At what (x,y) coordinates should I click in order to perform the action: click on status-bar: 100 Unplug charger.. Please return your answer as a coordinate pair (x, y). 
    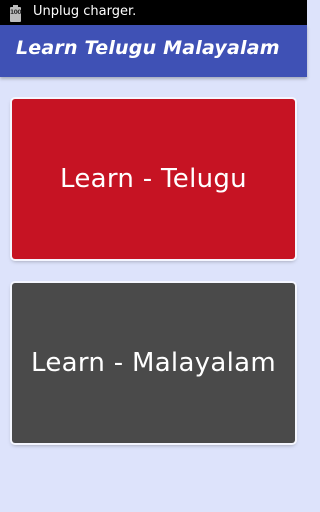
    Looking at the image, I should click on (153, 12).